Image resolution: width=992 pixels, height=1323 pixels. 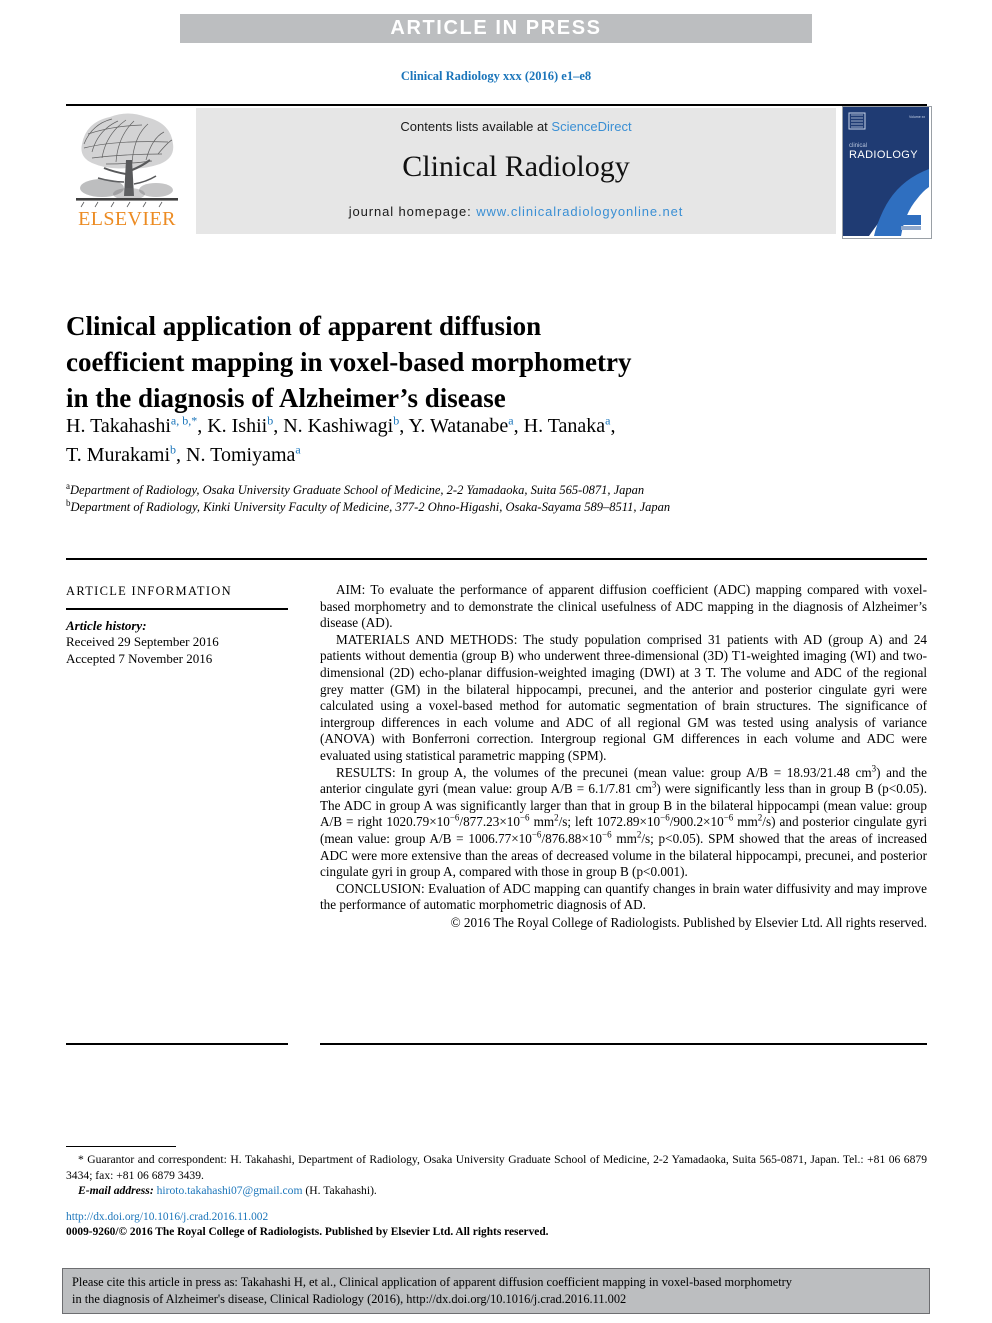 What do you see at coordinates (496, 105) in the screenshot?
I see `masthead-top-rule` at bounding box center [496, 105].